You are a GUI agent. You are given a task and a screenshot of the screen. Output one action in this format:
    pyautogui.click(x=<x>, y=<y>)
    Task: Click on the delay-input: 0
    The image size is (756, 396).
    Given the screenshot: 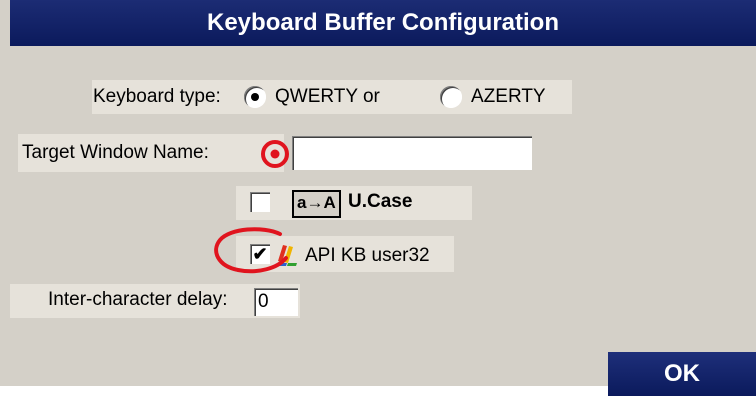 What is the action you would take?
    pyautogui.click(x=276, y=302)
    